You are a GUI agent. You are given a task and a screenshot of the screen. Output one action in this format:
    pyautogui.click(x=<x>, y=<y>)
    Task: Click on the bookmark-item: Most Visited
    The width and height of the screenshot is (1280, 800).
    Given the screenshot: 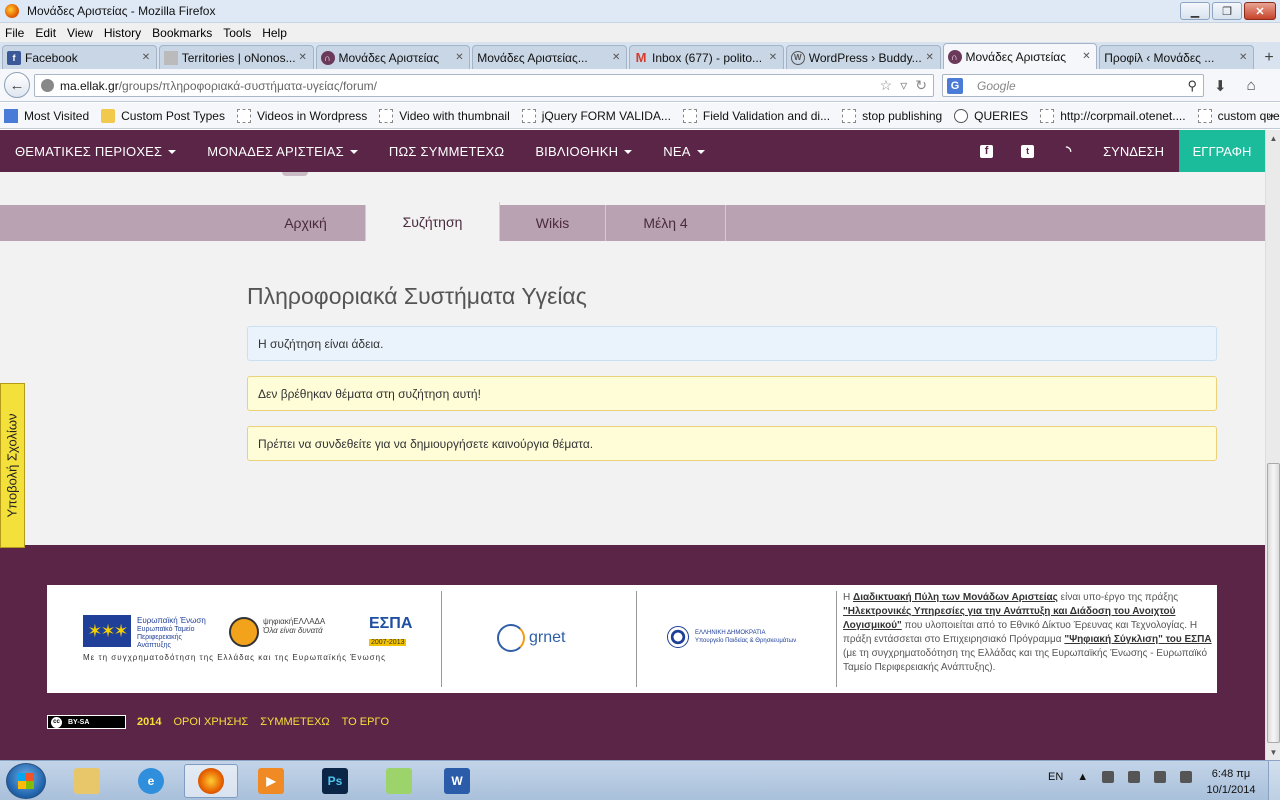 What is the action you would take?
    pyautogui.click(x=46, y=115)
    